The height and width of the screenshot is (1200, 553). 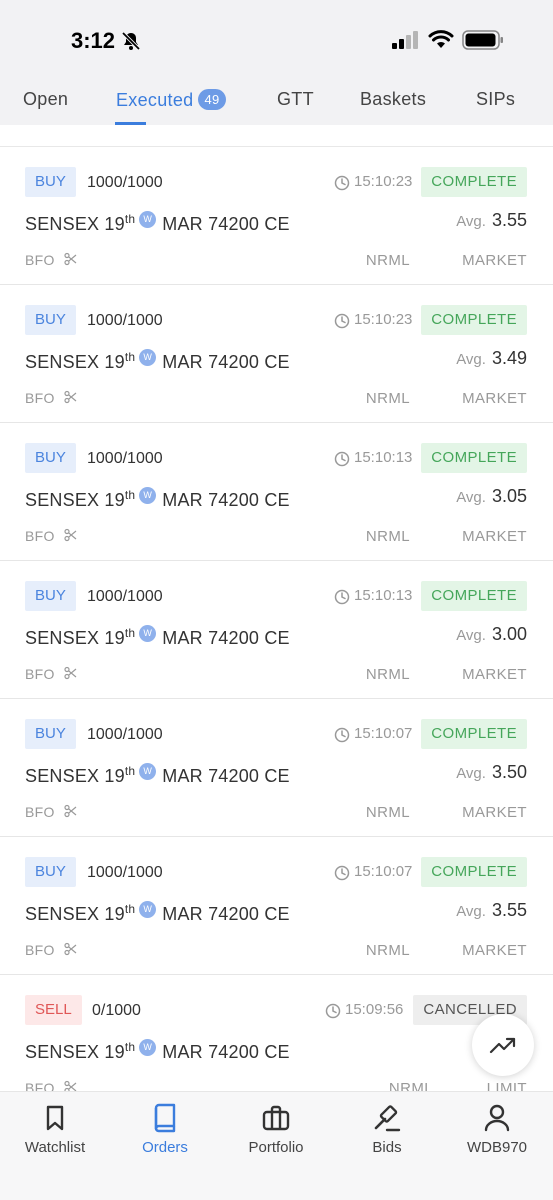 I want to click on average-price: Avg. 3.50, so click(x=491, y=772).